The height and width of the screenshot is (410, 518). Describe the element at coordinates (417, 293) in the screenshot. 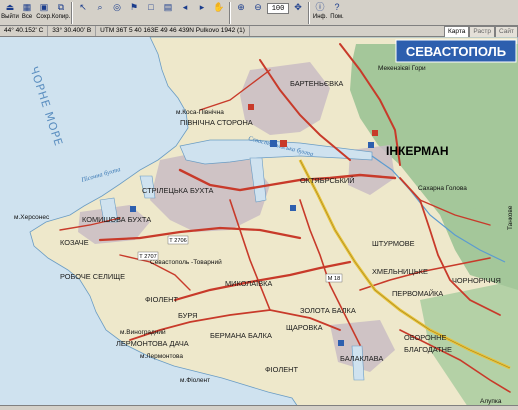

I see `district-label: ПЕРВОМАЙКА` at that location.